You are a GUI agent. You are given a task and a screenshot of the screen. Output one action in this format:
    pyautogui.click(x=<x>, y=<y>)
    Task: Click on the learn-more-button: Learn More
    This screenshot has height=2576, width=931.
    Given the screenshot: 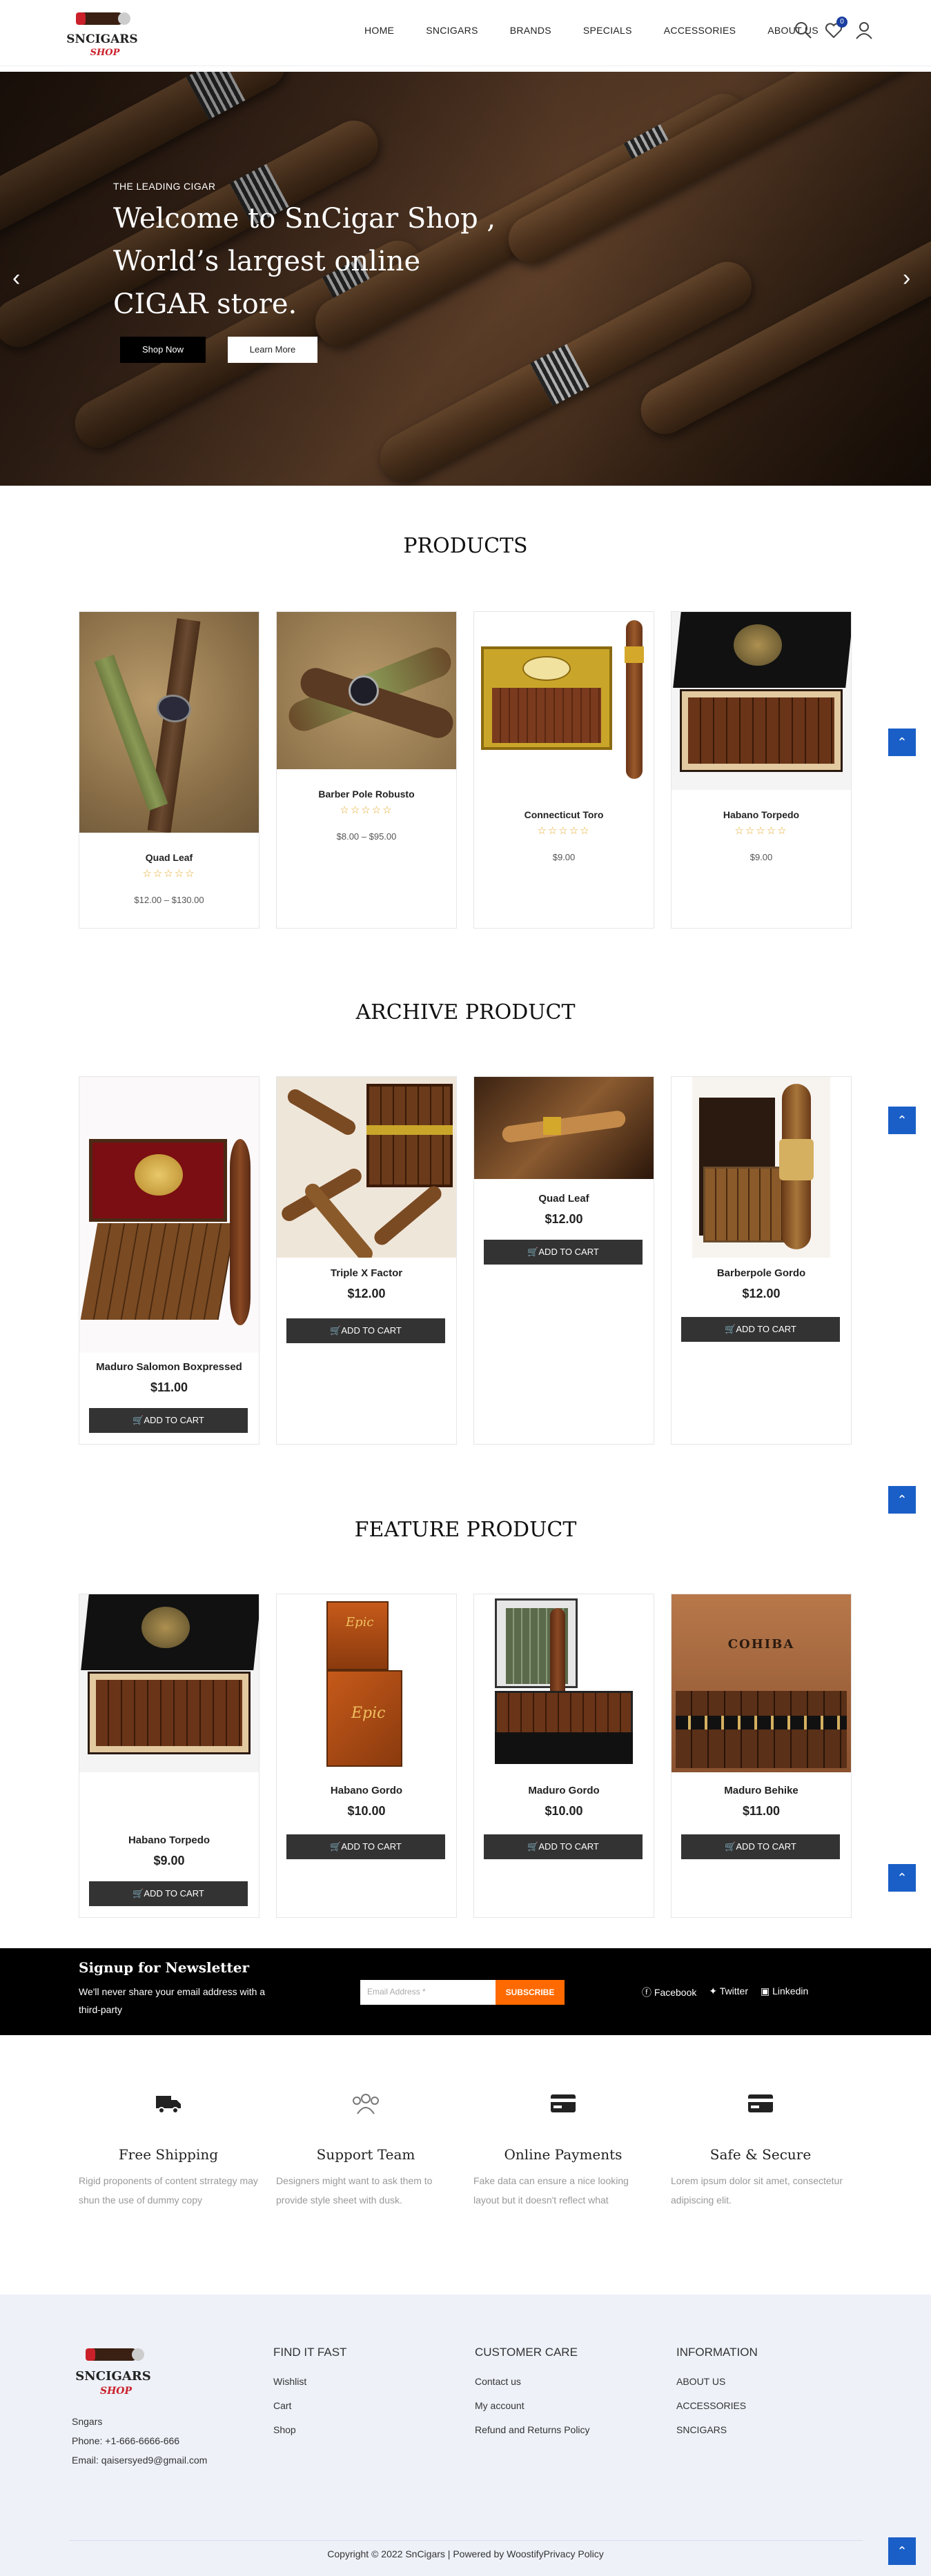 What is the action you would take?
    pyautogui.click(x=272, y=350)
    